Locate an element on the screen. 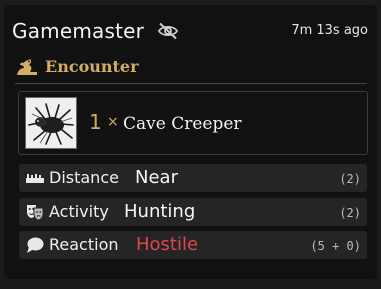 Image resolution: width=381 pixels, height=289 pixels. creature-name: Cave Creeper is located at coordinates (182, 124).